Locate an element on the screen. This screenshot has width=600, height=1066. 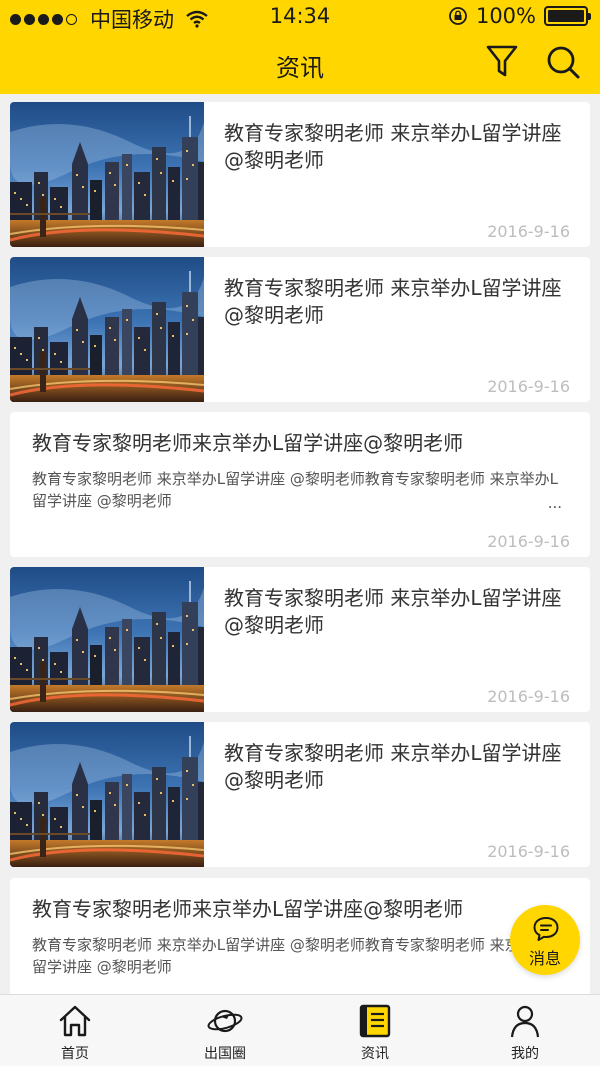
status-right: 100% is located at coordinates (519, 16).